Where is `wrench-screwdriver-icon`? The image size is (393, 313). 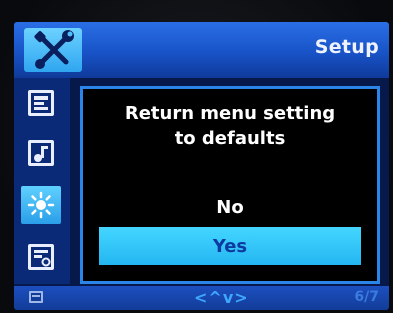
wrench-screwdriver-icon is located at coordinates (54, 49).